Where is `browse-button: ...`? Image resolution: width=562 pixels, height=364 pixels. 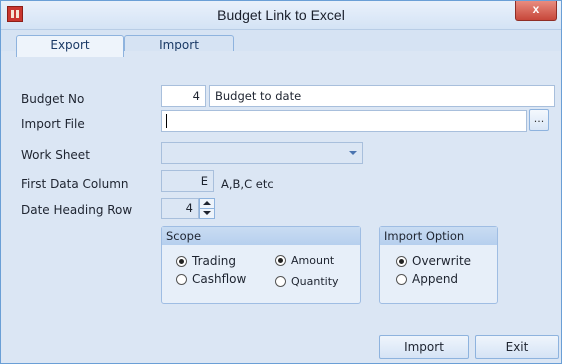 browse-button: ... is located at coordinates (539, 120).